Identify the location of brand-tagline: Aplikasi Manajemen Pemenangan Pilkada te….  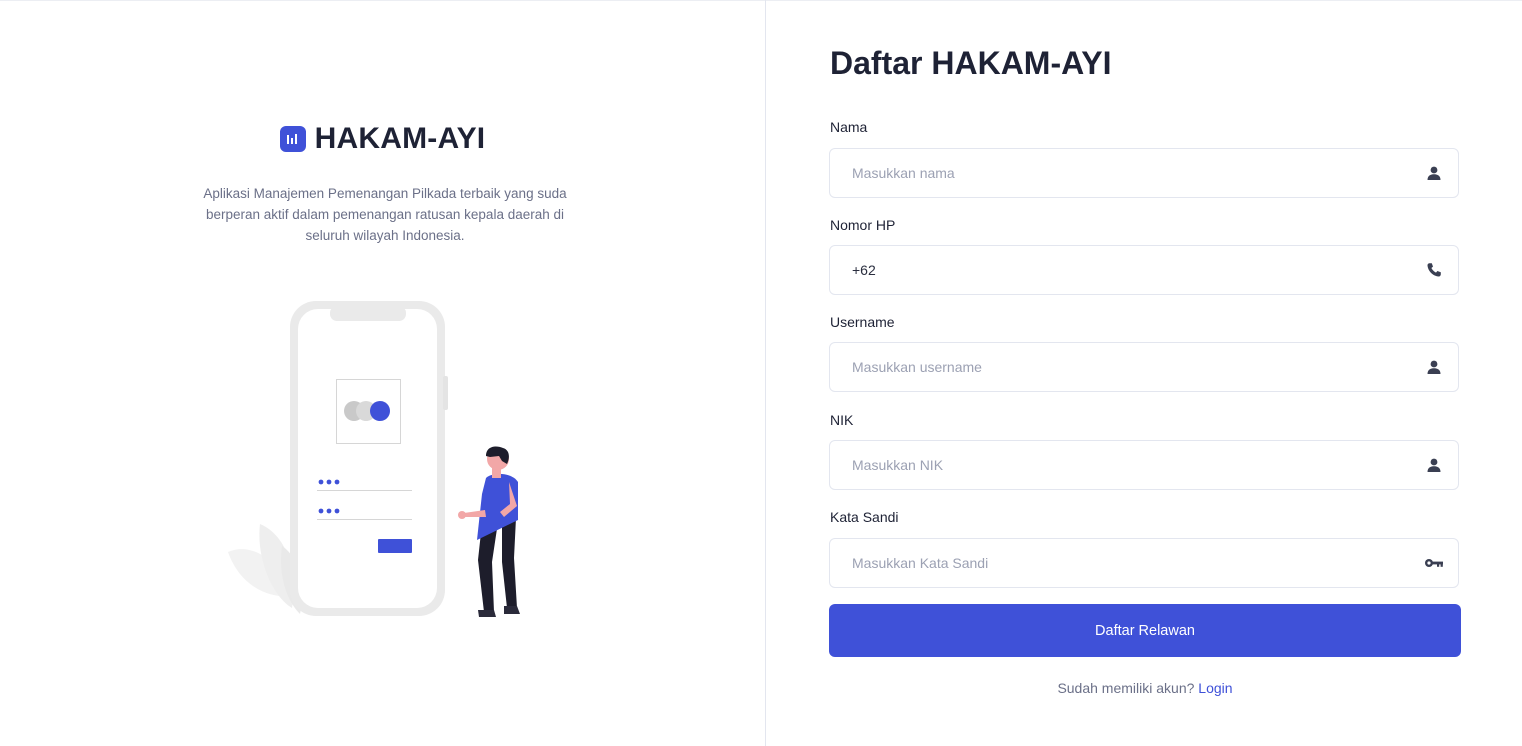
(385, 214).